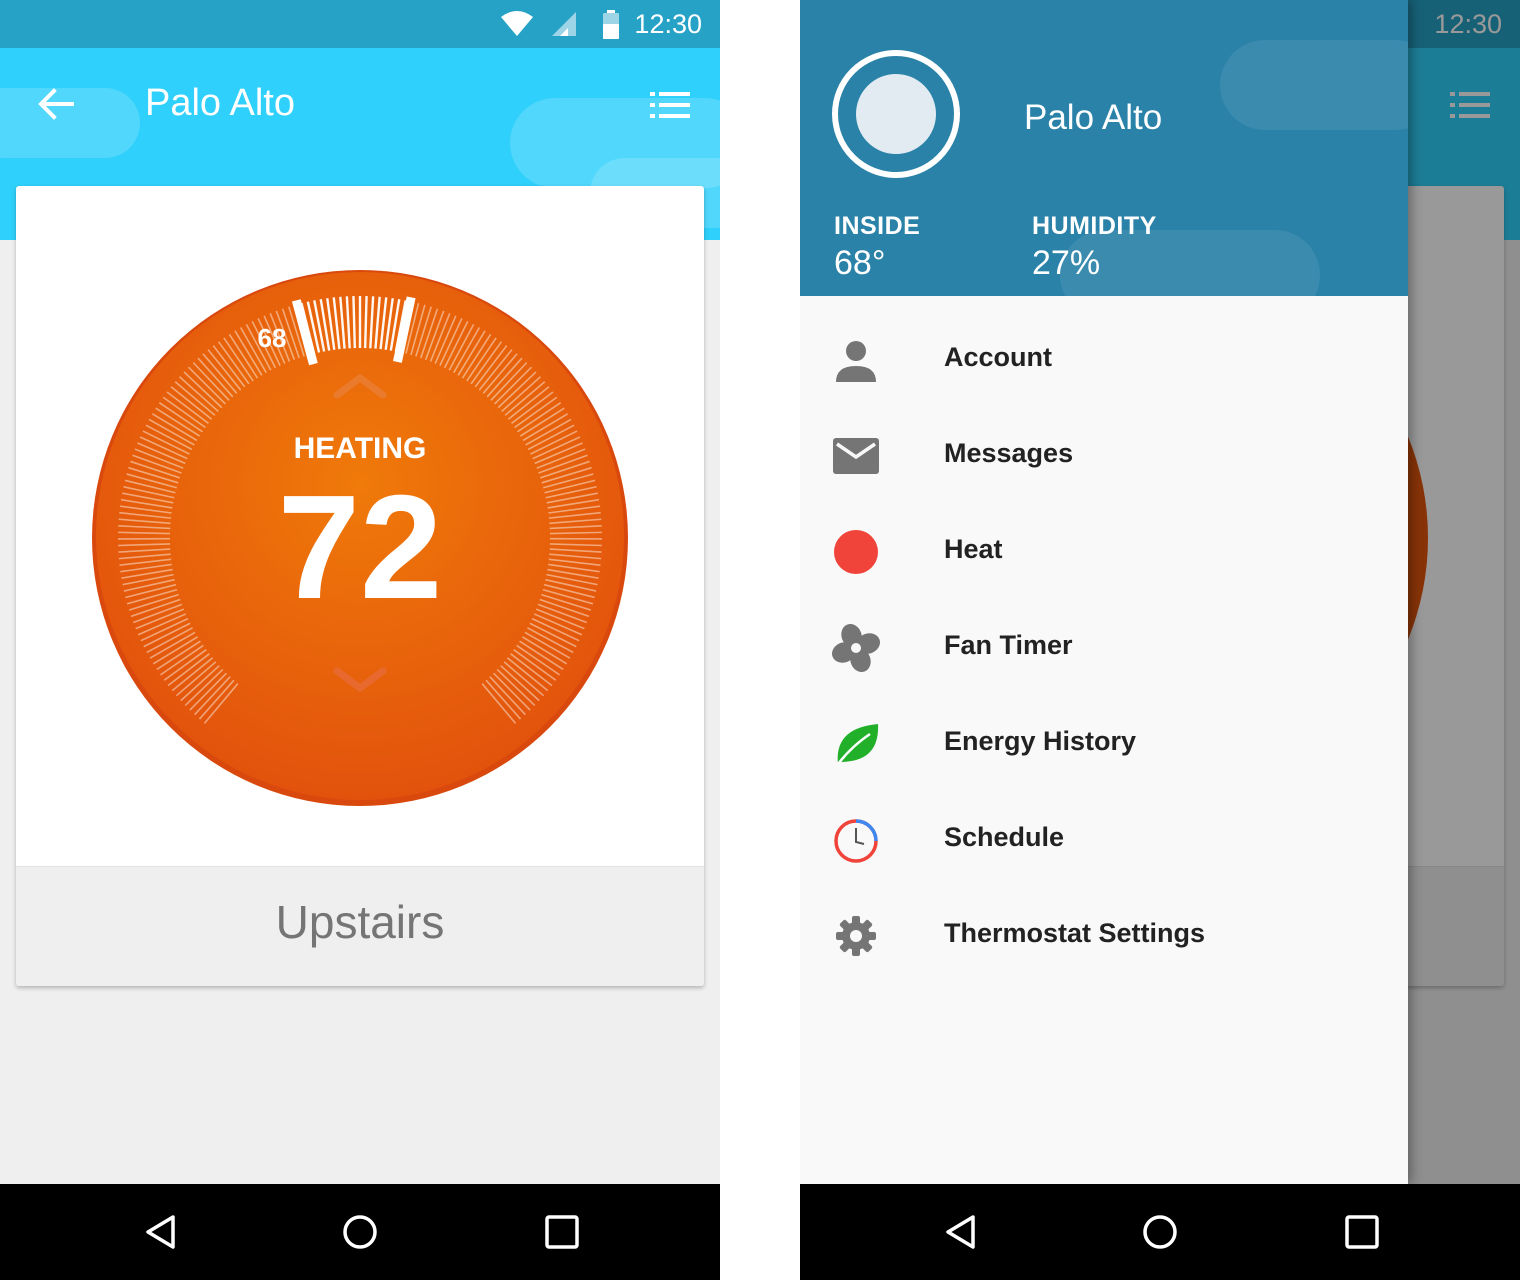 The image size is (1520, 1280). What do you see at coordinates (856, 552) in the screenshot?
I see `heat-dot-icon` at bounding box center [856, 552].